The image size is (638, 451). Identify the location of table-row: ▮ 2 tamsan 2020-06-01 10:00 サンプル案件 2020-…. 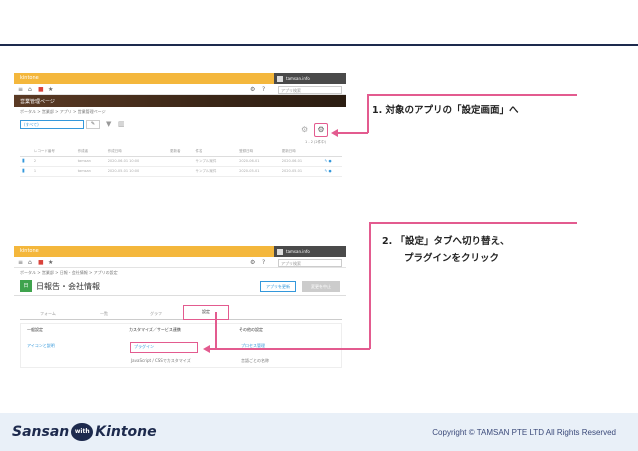
(181, 161).